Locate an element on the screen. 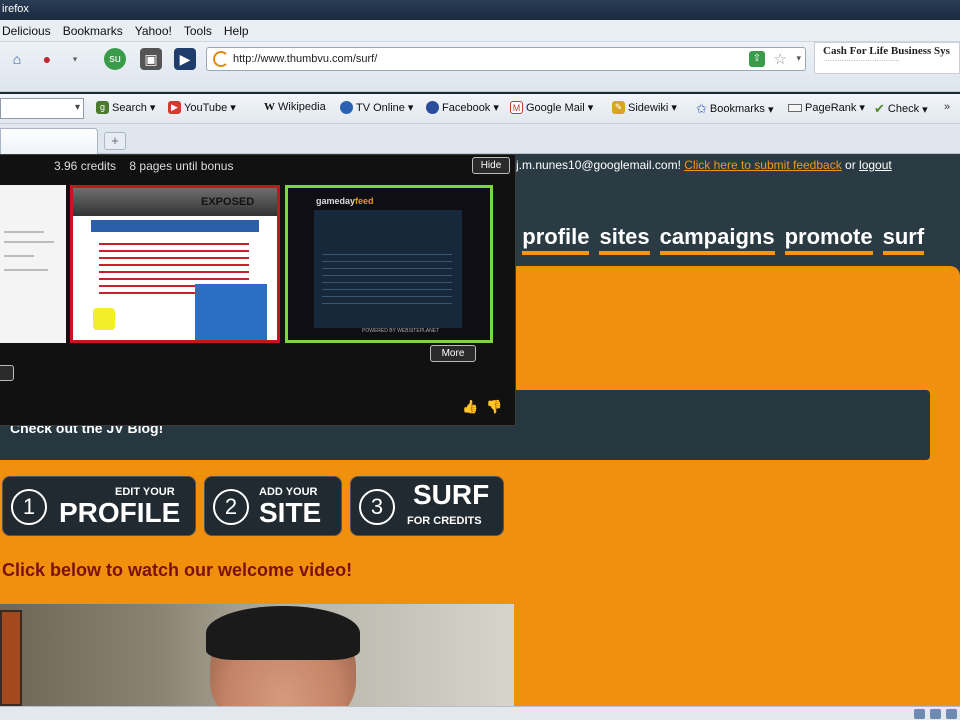  address-text: http://www.thumbvu.com/surf/ is located at coordinates (305, 59).